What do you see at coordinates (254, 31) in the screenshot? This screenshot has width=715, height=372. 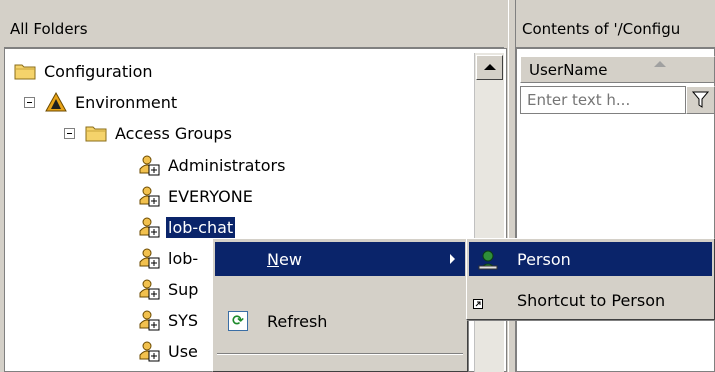 I see `all-folders-header: All Folders` at bounding box center [254, 31].